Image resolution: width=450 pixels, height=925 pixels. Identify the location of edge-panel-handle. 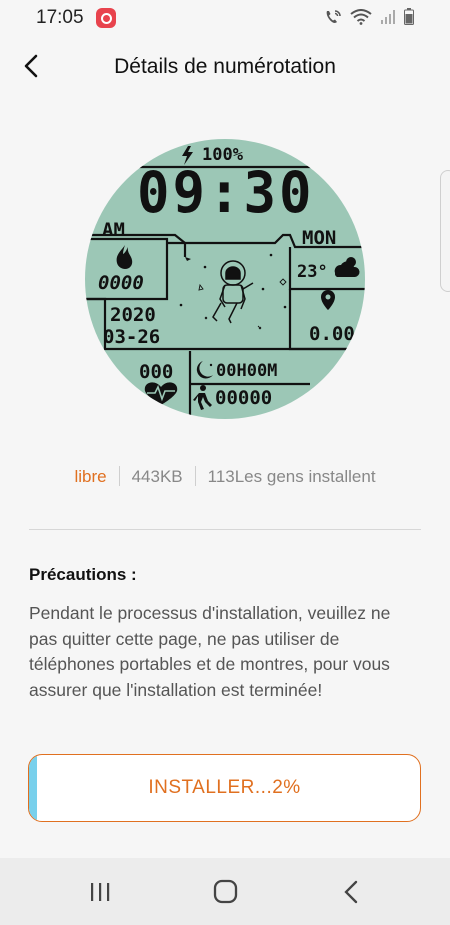
(445, 231).